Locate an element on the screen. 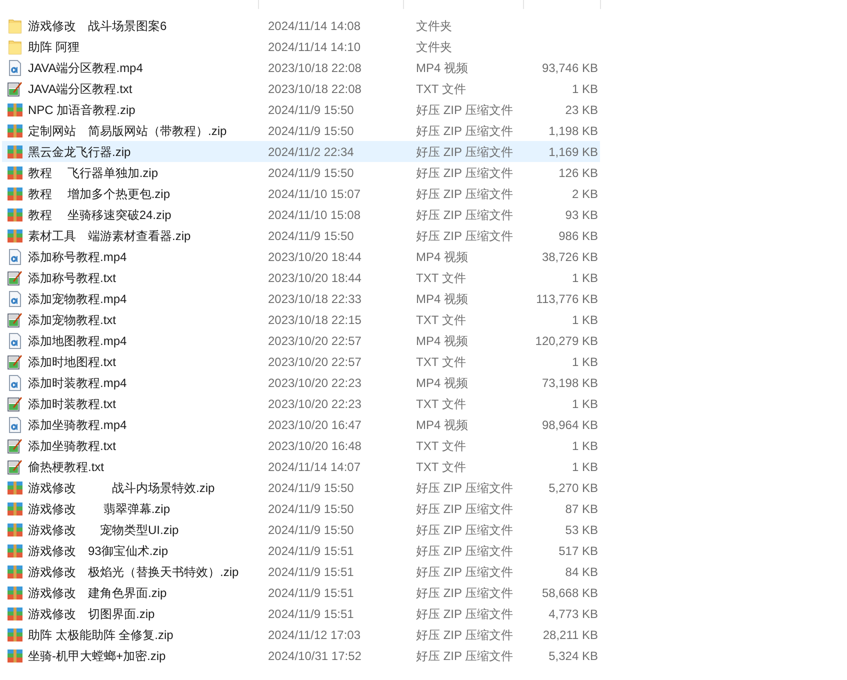 The image size is (847, 680). file-size: 23 KB is located at coordinates (581, 109).